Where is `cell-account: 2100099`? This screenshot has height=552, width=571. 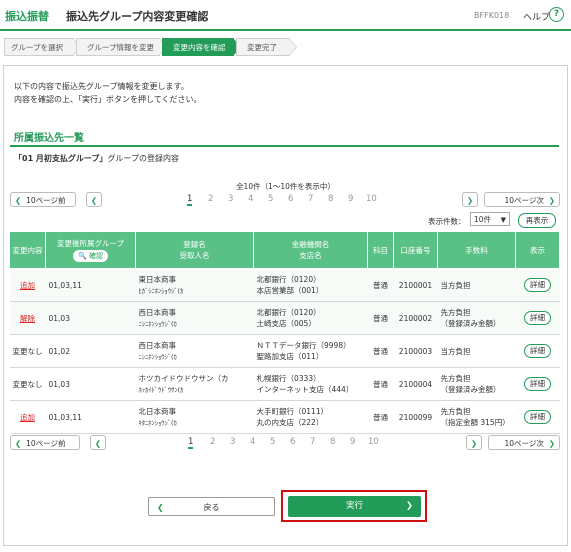
cell-account: 2100099 is located at coordinates (415, 417).